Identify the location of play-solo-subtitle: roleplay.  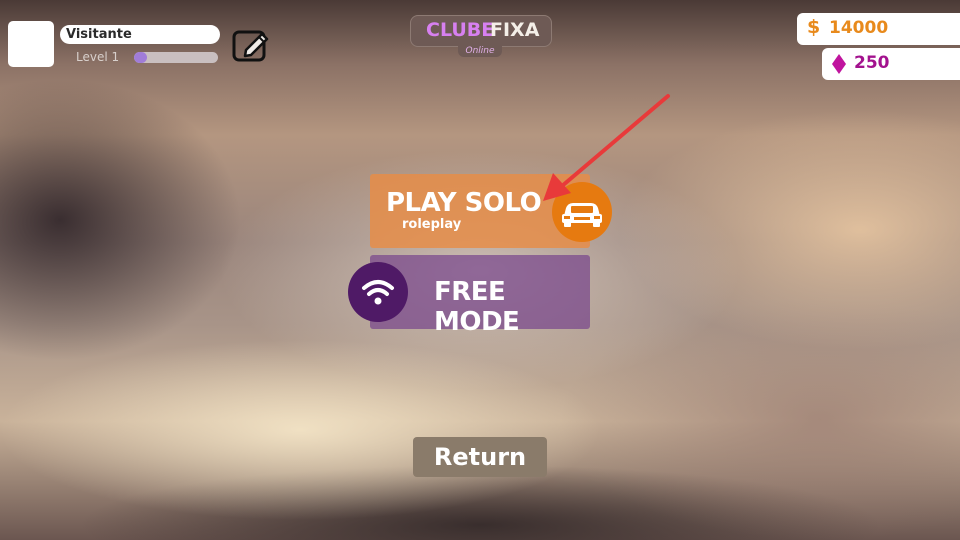
(432, 224).